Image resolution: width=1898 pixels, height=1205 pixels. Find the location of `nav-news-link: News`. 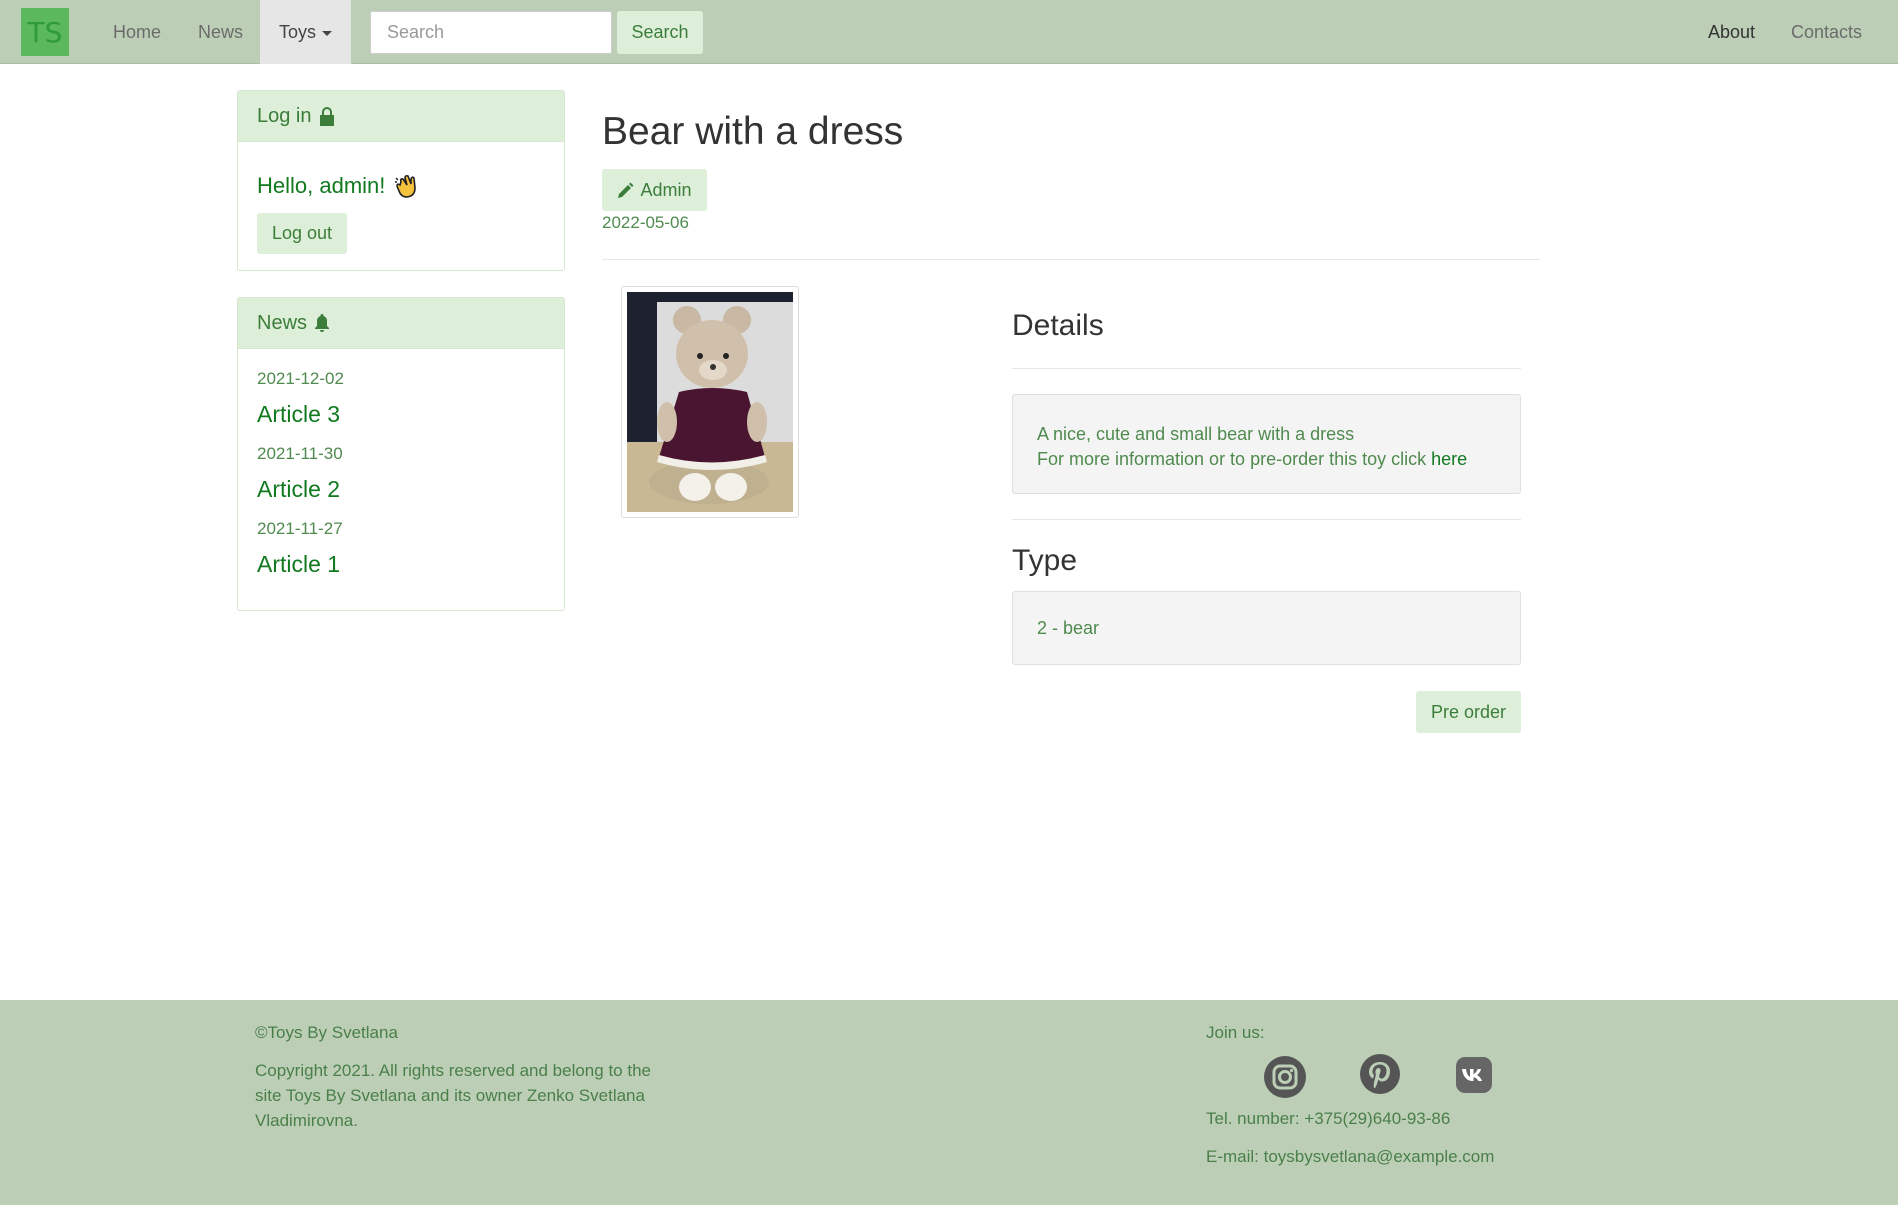

nav-news-link: News is located at coordinates (220, 32).